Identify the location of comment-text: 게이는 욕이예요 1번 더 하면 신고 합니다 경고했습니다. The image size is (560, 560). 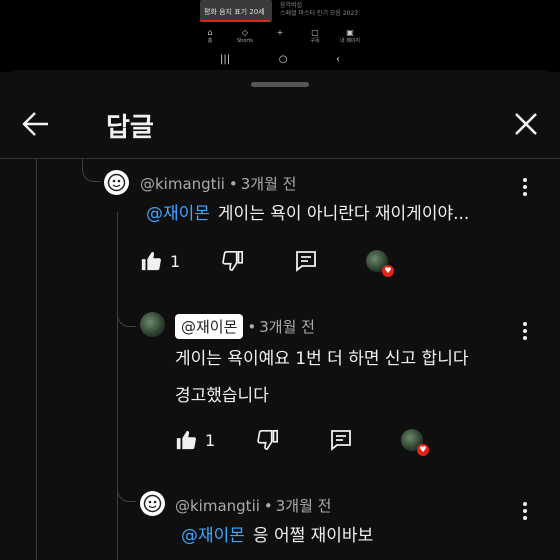
(321, 377).